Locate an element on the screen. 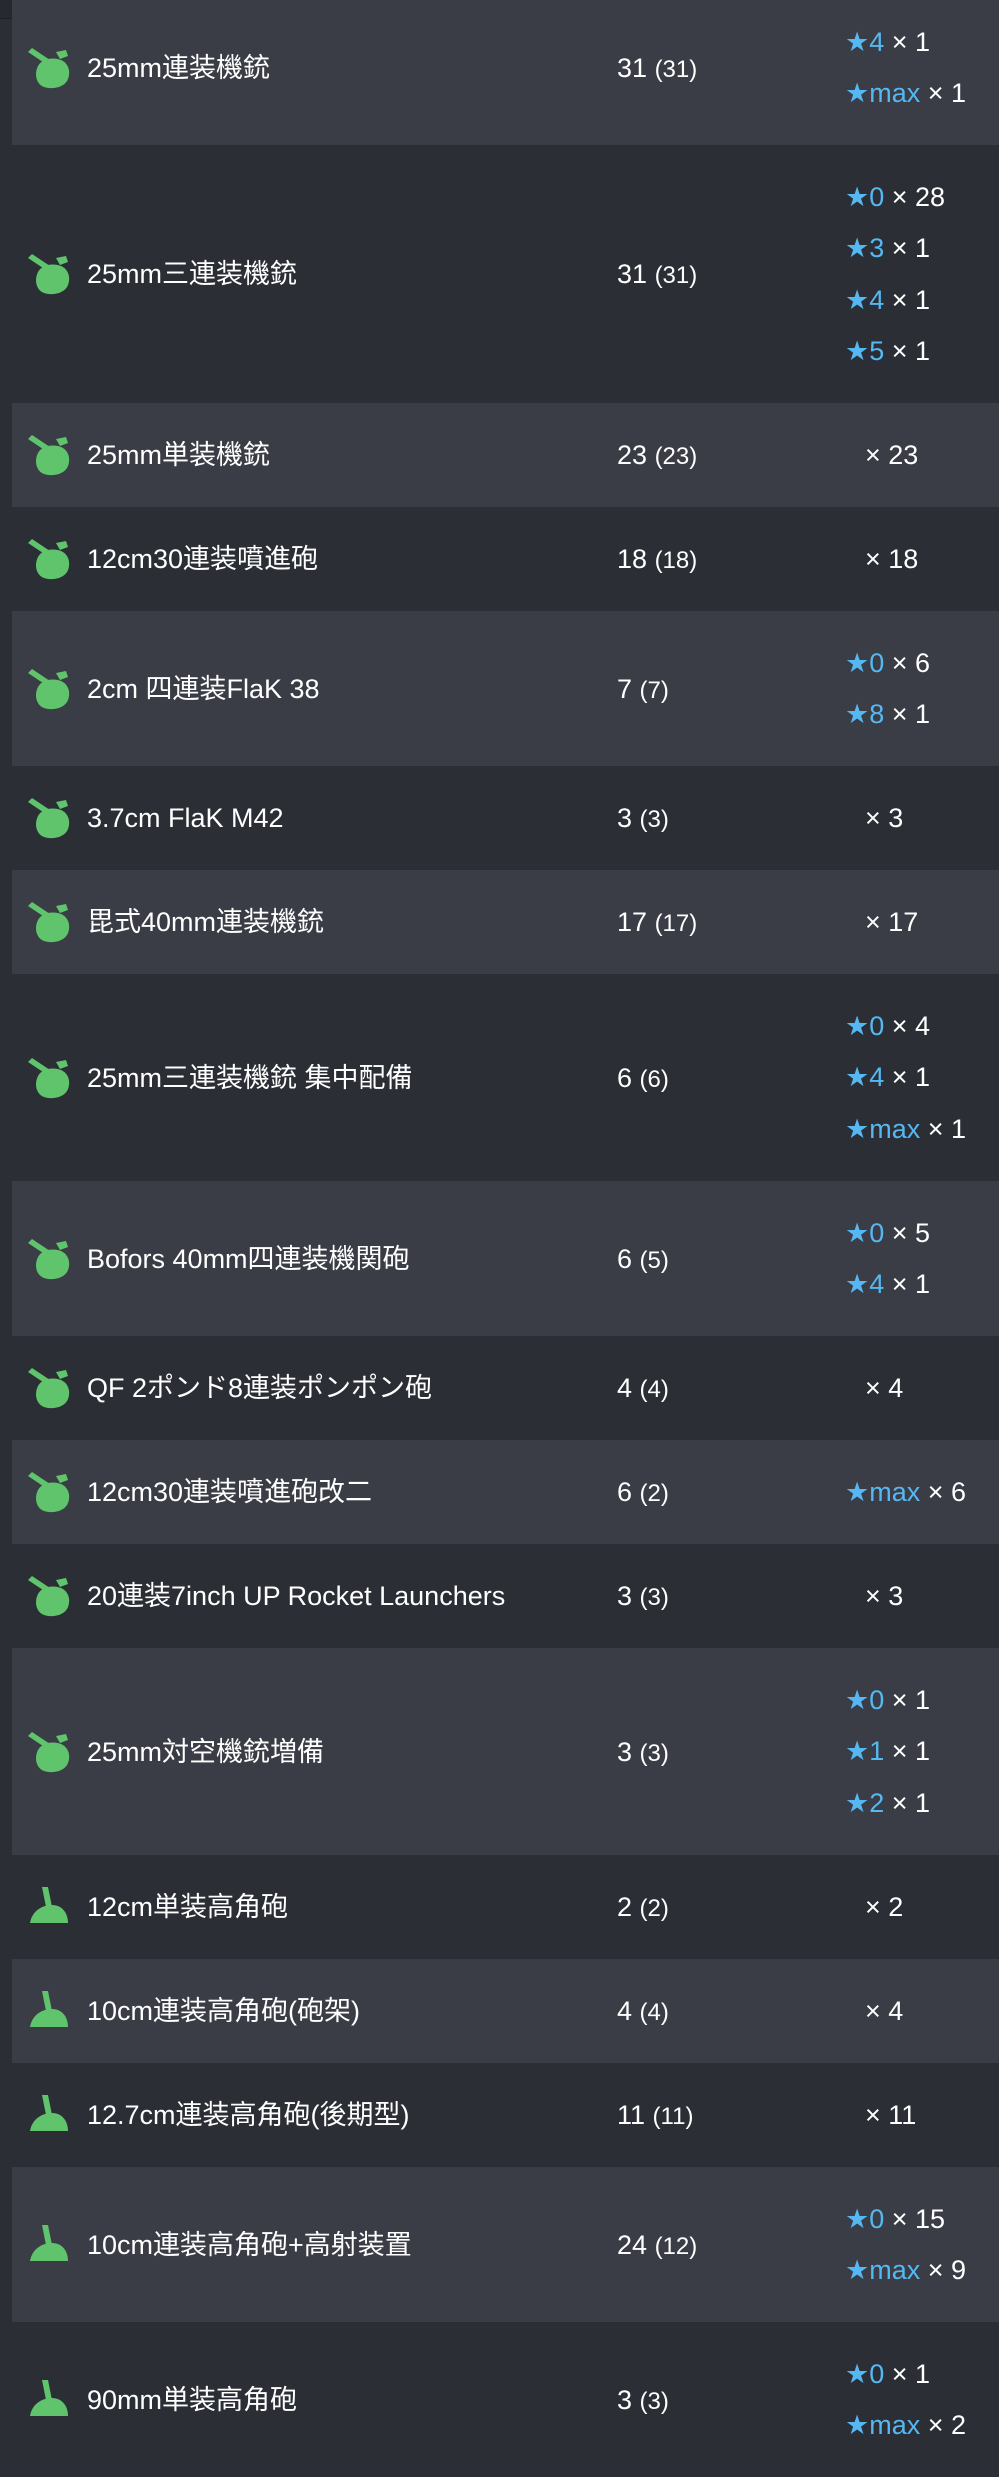 Image resolution: width=999 pixels, height=2477 pixels. equipment-row: Bofors 40mm四連装機関砲 6 (5) ★0 × 5 ★4 × 1 is located at coordinates (505, 1258).